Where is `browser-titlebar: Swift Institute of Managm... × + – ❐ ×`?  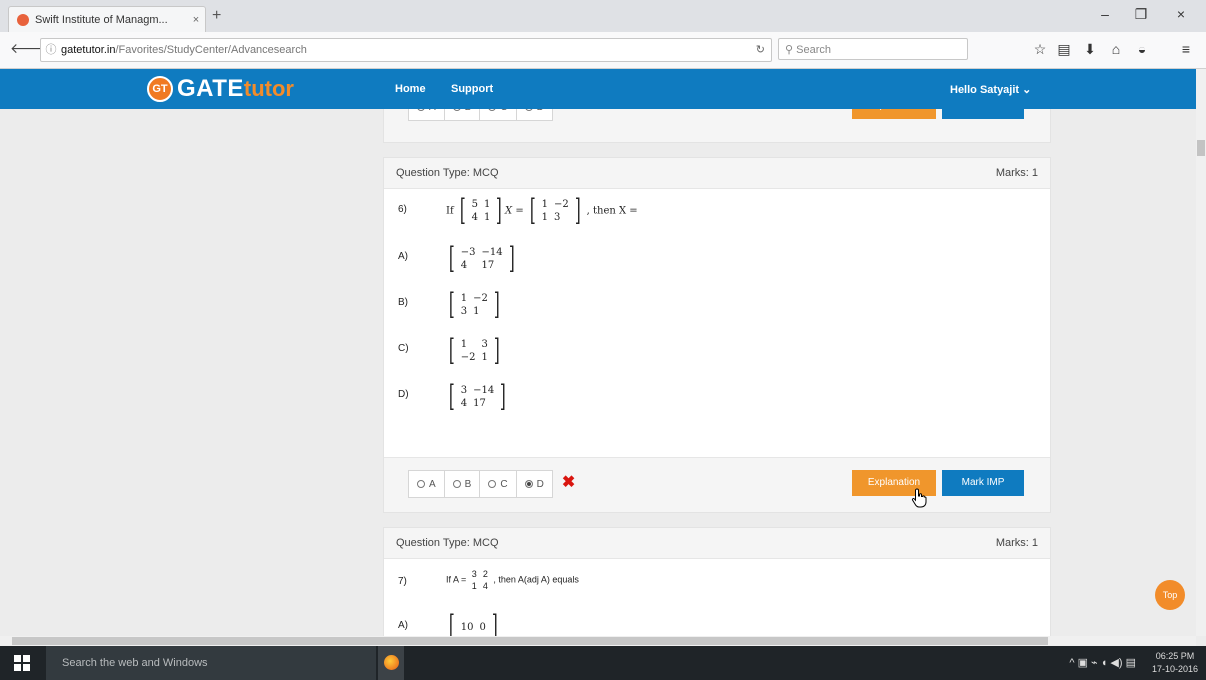
browser-titlebar: Swift Institute of Managm... × + – ❐ × is located at coordinates (603, 16).